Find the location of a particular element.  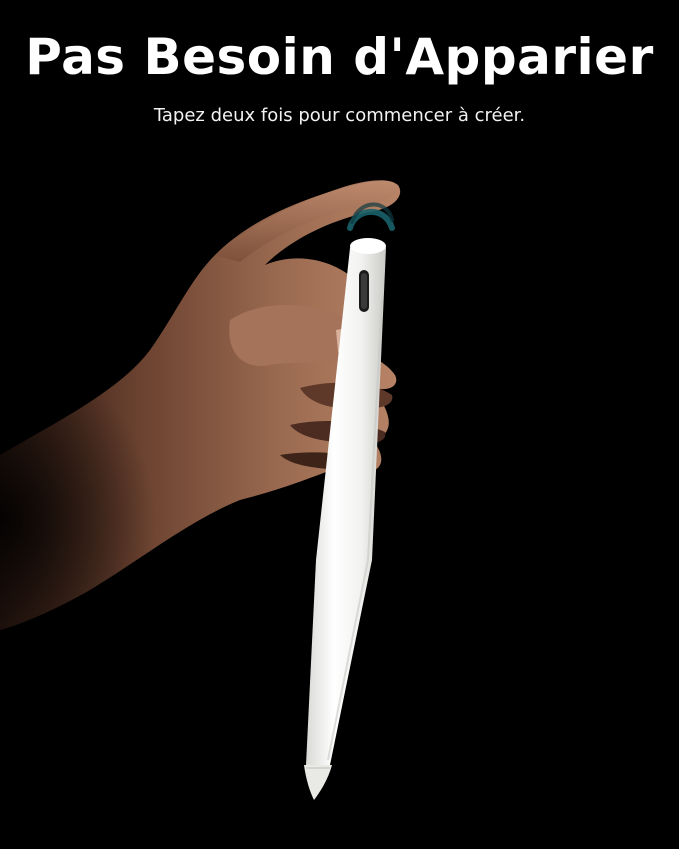

headline: Pas Besoin d'Apparier is located at coordinates (339, 57).